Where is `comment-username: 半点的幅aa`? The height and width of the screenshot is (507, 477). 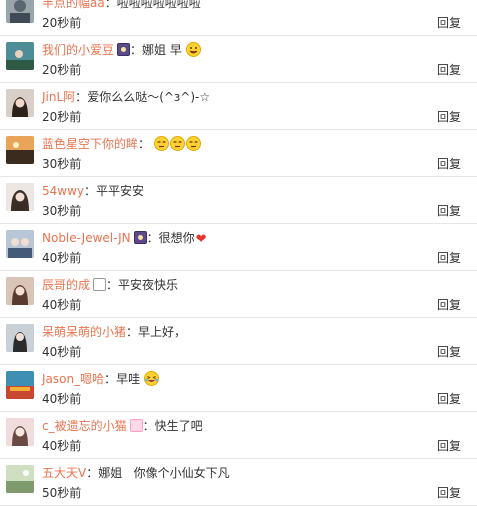
comment-username: 半点的幅aa is located at coordinates (73, 5).